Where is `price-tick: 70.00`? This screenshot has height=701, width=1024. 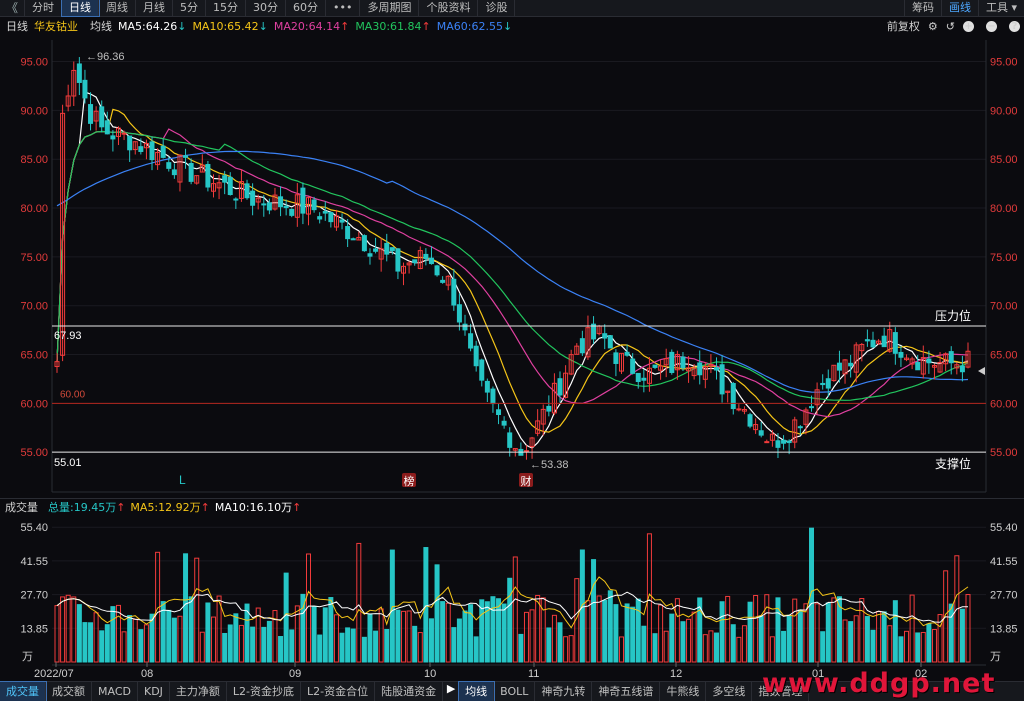
price-tick: 70.00 is located at coordinates (1004, 307).